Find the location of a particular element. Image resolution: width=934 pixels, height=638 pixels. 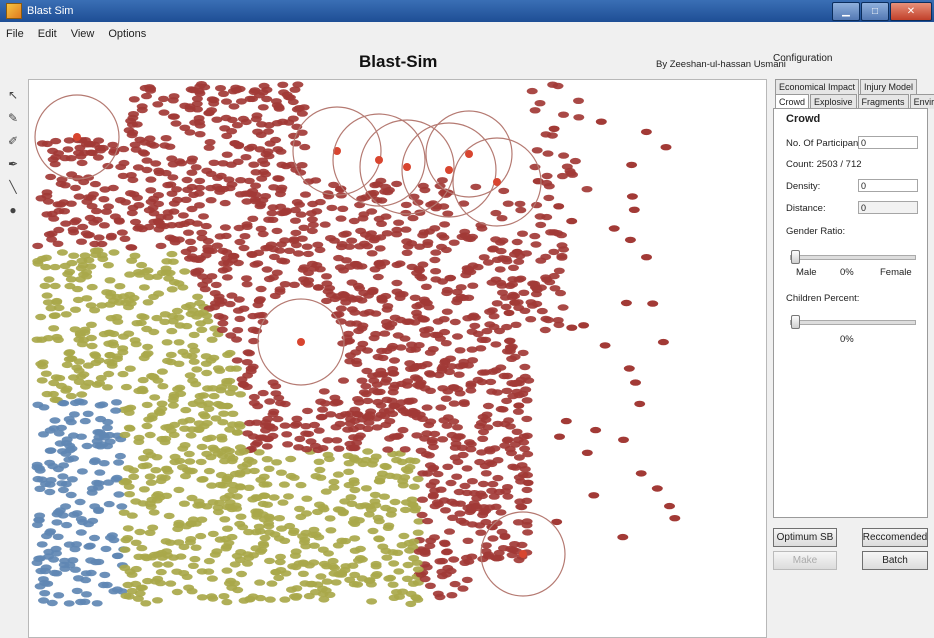

children-slider-thumb is located at coordinates (795, 322).